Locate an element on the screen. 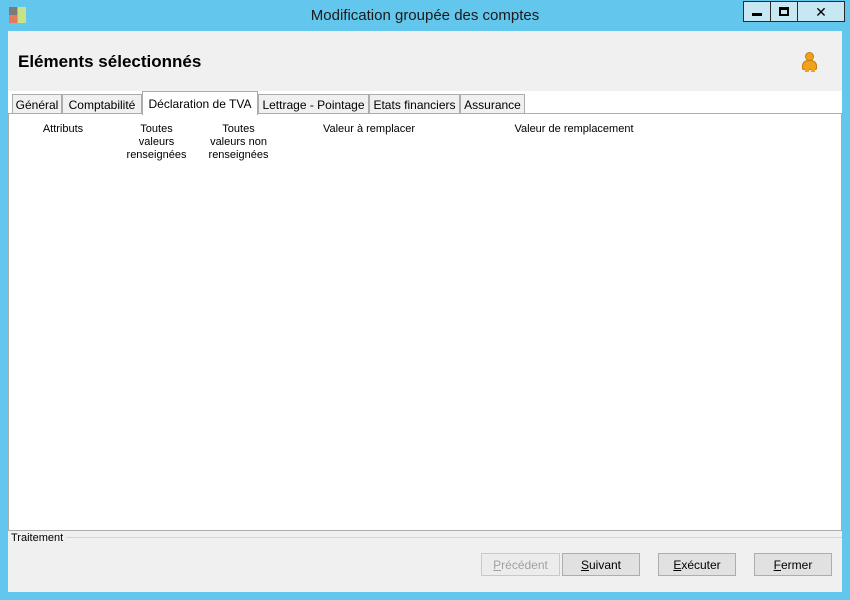  maximize-icon is located at coordinates (784, 11).